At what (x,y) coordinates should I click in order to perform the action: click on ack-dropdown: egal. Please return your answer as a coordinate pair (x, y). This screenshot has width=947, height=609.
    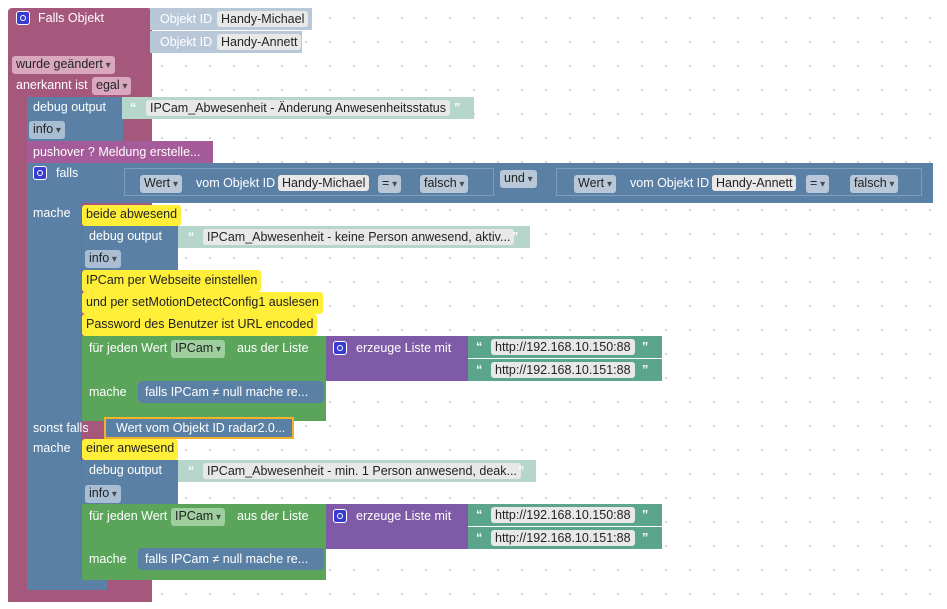
    Looking at the image, I should click on (112, 86).